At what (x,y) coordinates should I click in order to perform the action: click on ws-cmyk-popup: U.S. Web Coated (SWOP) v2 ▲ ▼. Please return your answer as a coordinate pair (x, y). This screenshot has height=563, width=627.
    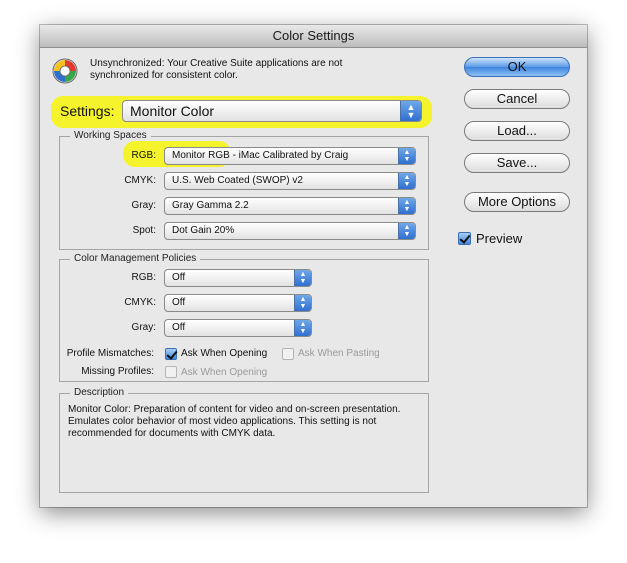
    Looking at the image, I should click on (290, 181).